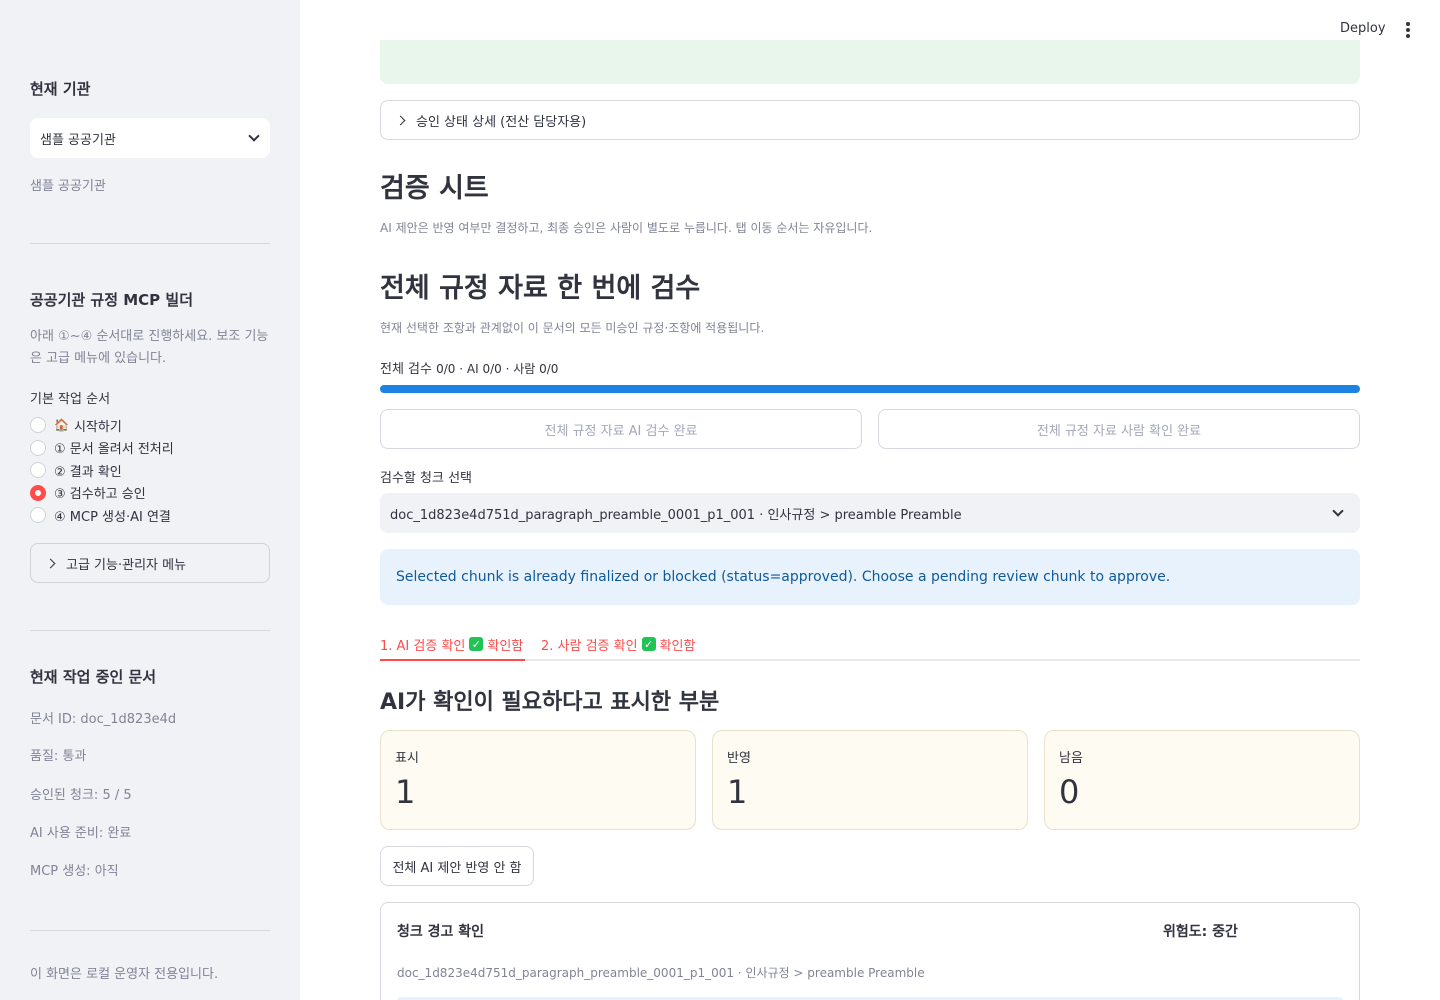  Describe the element at coordinates (70, 399) in the screenshot. I see `steps-label: 기본 작업 순서` at that location.